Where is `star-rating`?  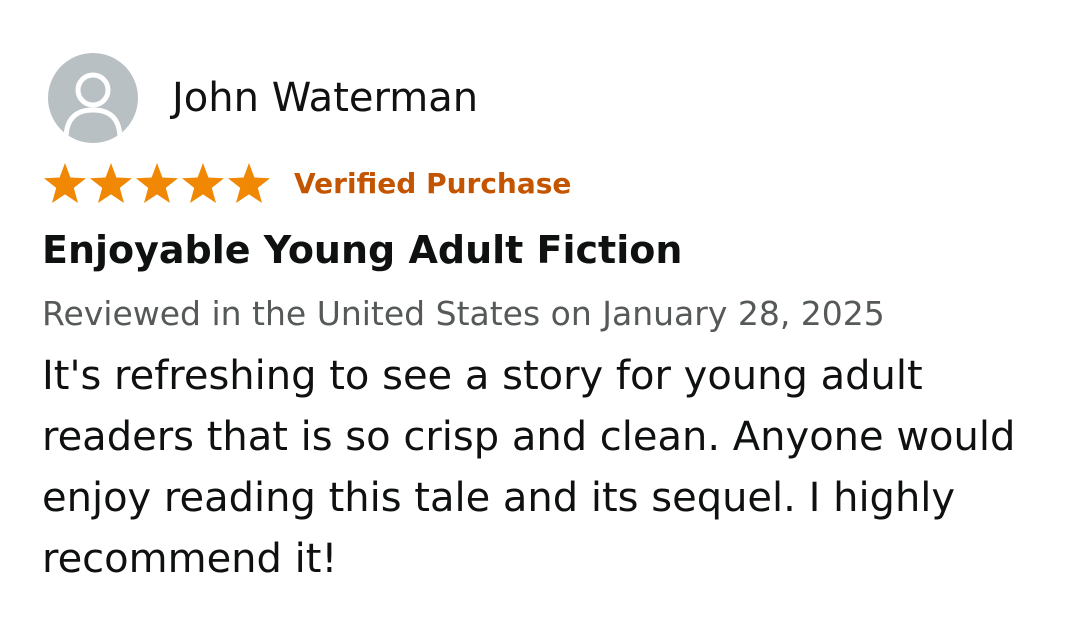 star-rating is located at coordinates (157, 183).